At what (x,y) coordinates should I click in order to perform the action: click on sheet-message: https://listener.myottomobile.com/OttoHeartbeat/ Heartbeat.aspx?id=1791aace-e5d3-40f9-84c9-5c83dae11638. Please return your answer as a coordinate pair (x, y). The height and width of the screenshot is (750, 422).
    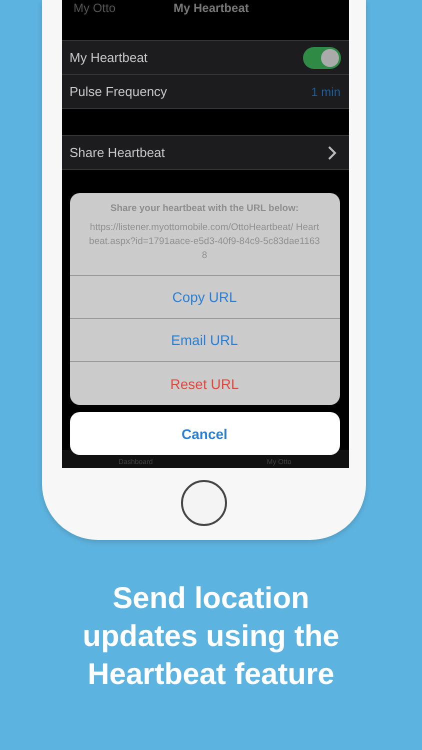
    Looking at the image, I should click on (204, 242).